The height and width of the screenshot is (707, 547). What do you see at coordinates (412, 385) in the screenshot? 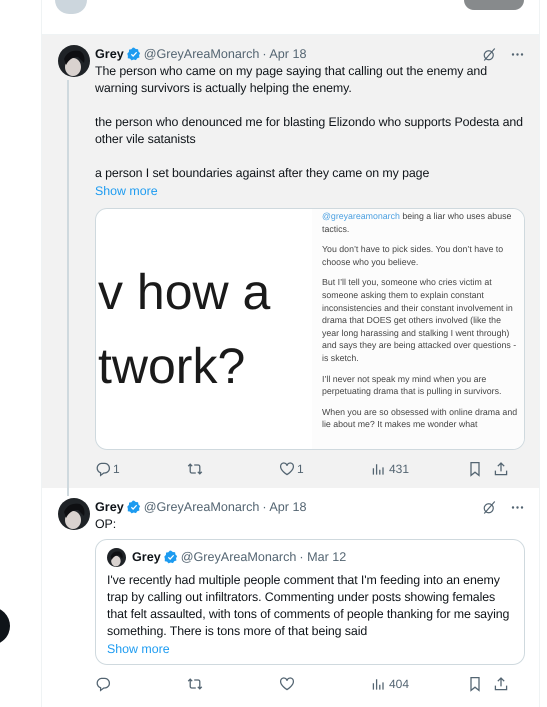
I see `screenshot-text: I’ll never not speak my mind when you are perpetuating drama that is pulling in survivors.` at bounding box center [412, 385].